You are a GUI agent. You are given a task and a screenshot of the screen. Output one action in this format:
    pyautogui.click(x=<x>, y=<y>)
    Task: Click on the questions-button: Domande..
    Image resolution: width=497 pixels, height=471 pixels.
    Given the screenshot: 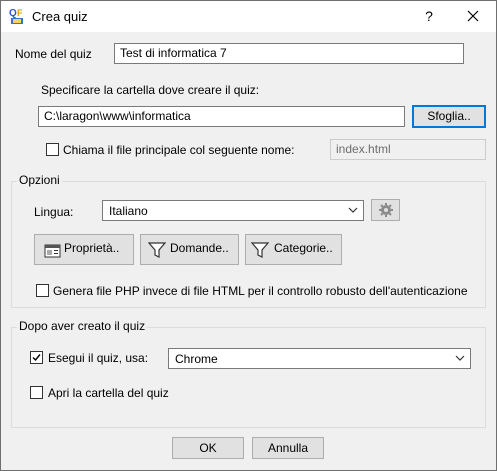 What is the action you would take?
    pyautogui.click(x=189, y=249)
    